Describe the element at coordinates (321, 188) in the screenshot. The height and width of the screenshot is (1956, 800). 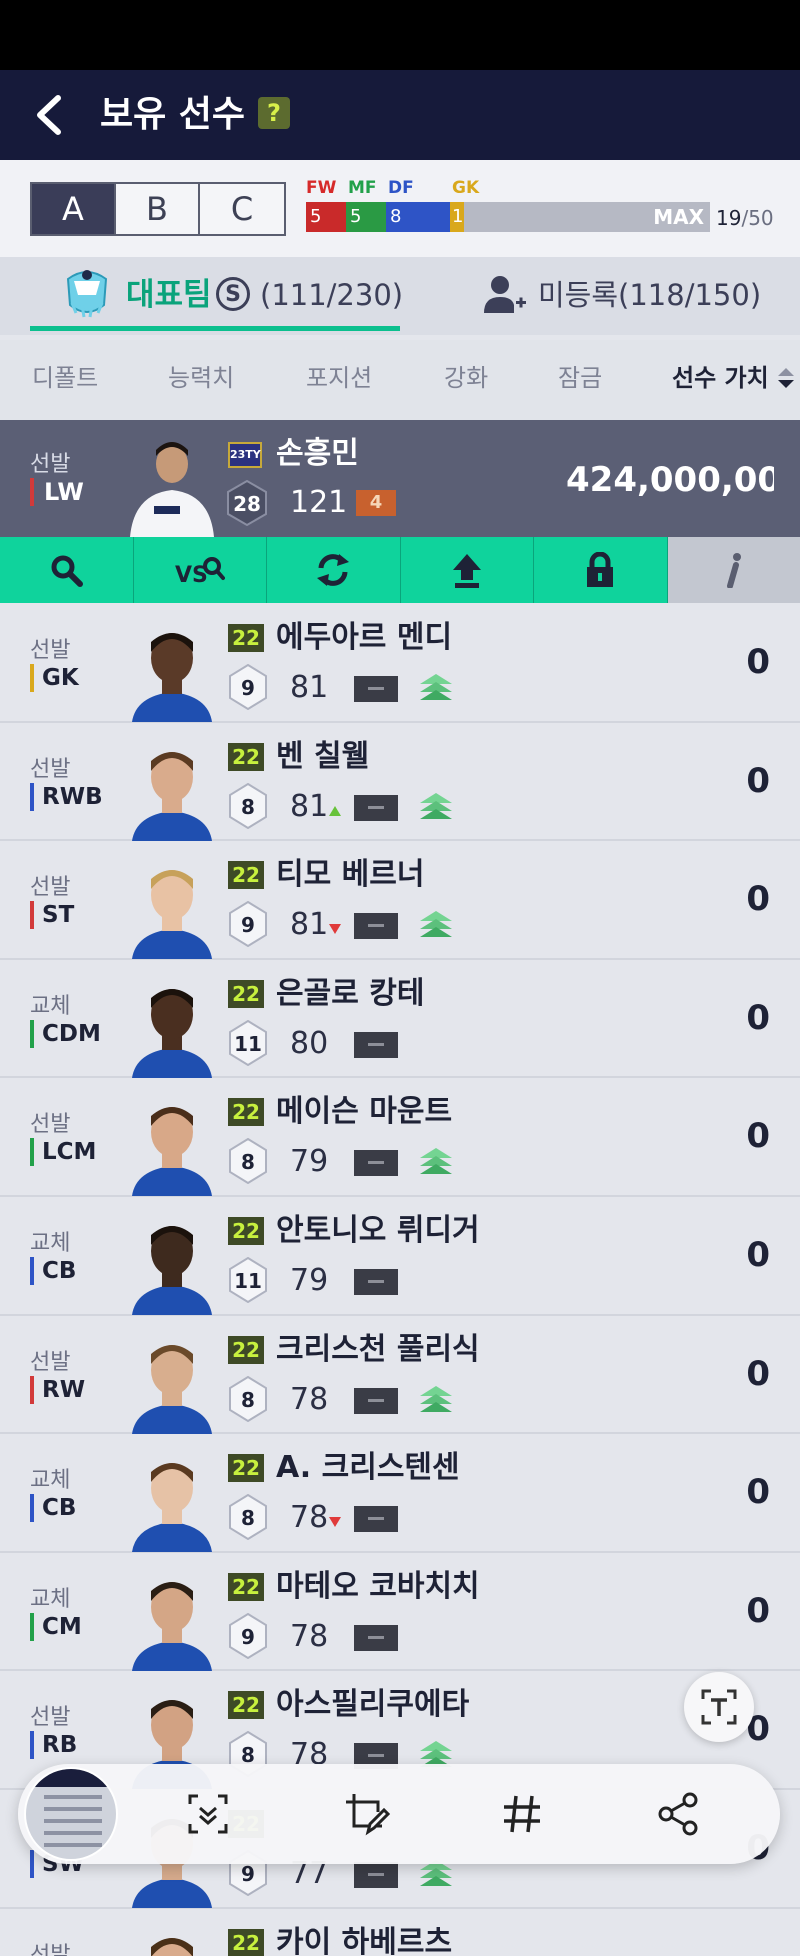
I see `position-label-fw: FW` at that location.